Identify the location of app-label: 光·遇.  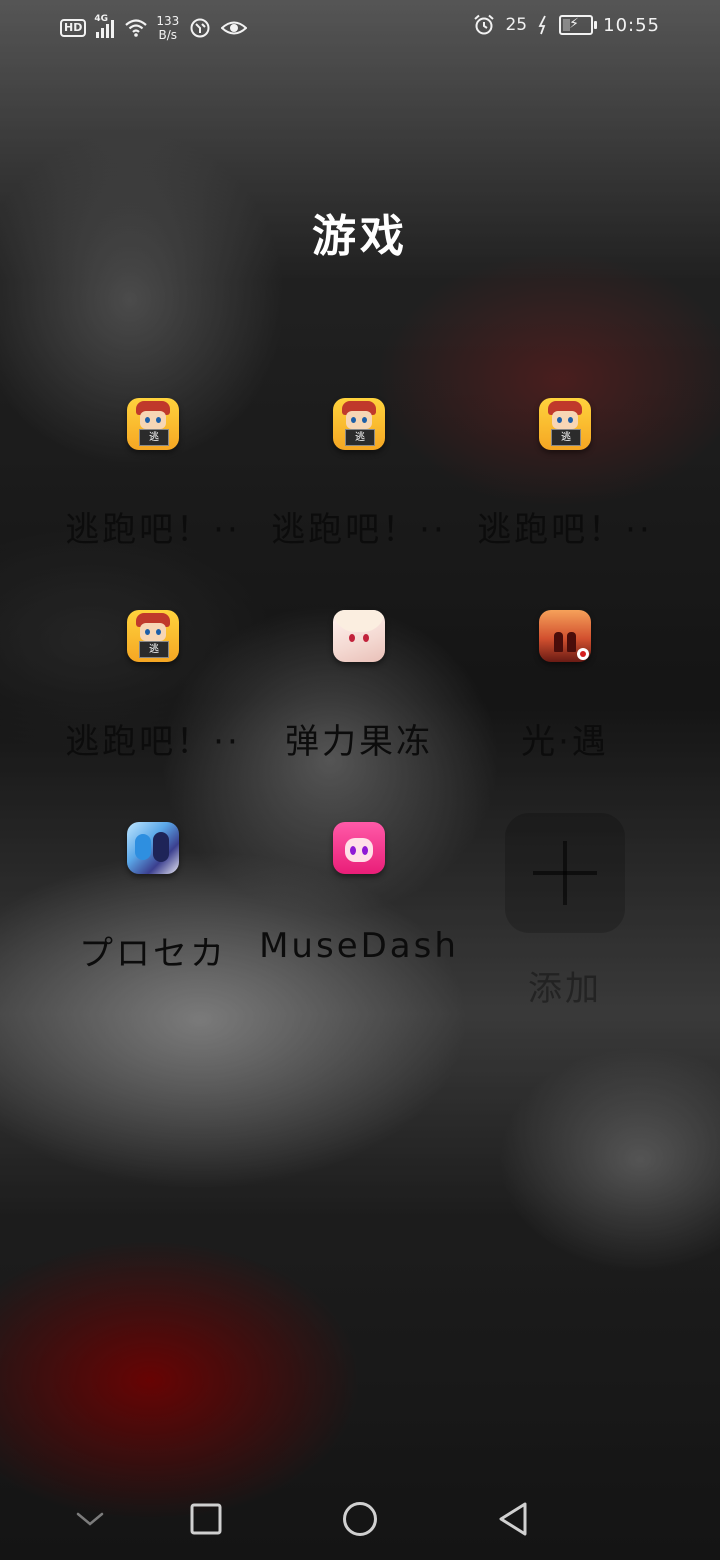
(565, 742).